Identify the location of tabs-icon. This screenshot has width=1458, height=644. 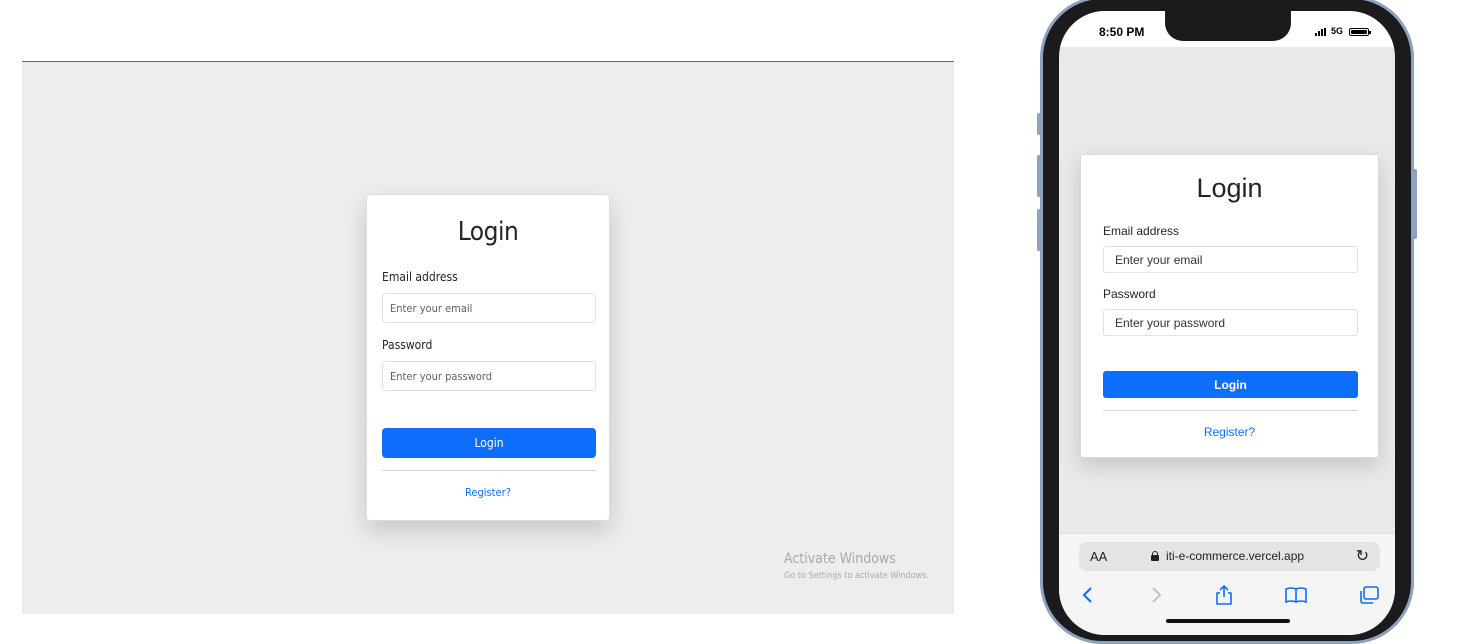
(1369, 595).